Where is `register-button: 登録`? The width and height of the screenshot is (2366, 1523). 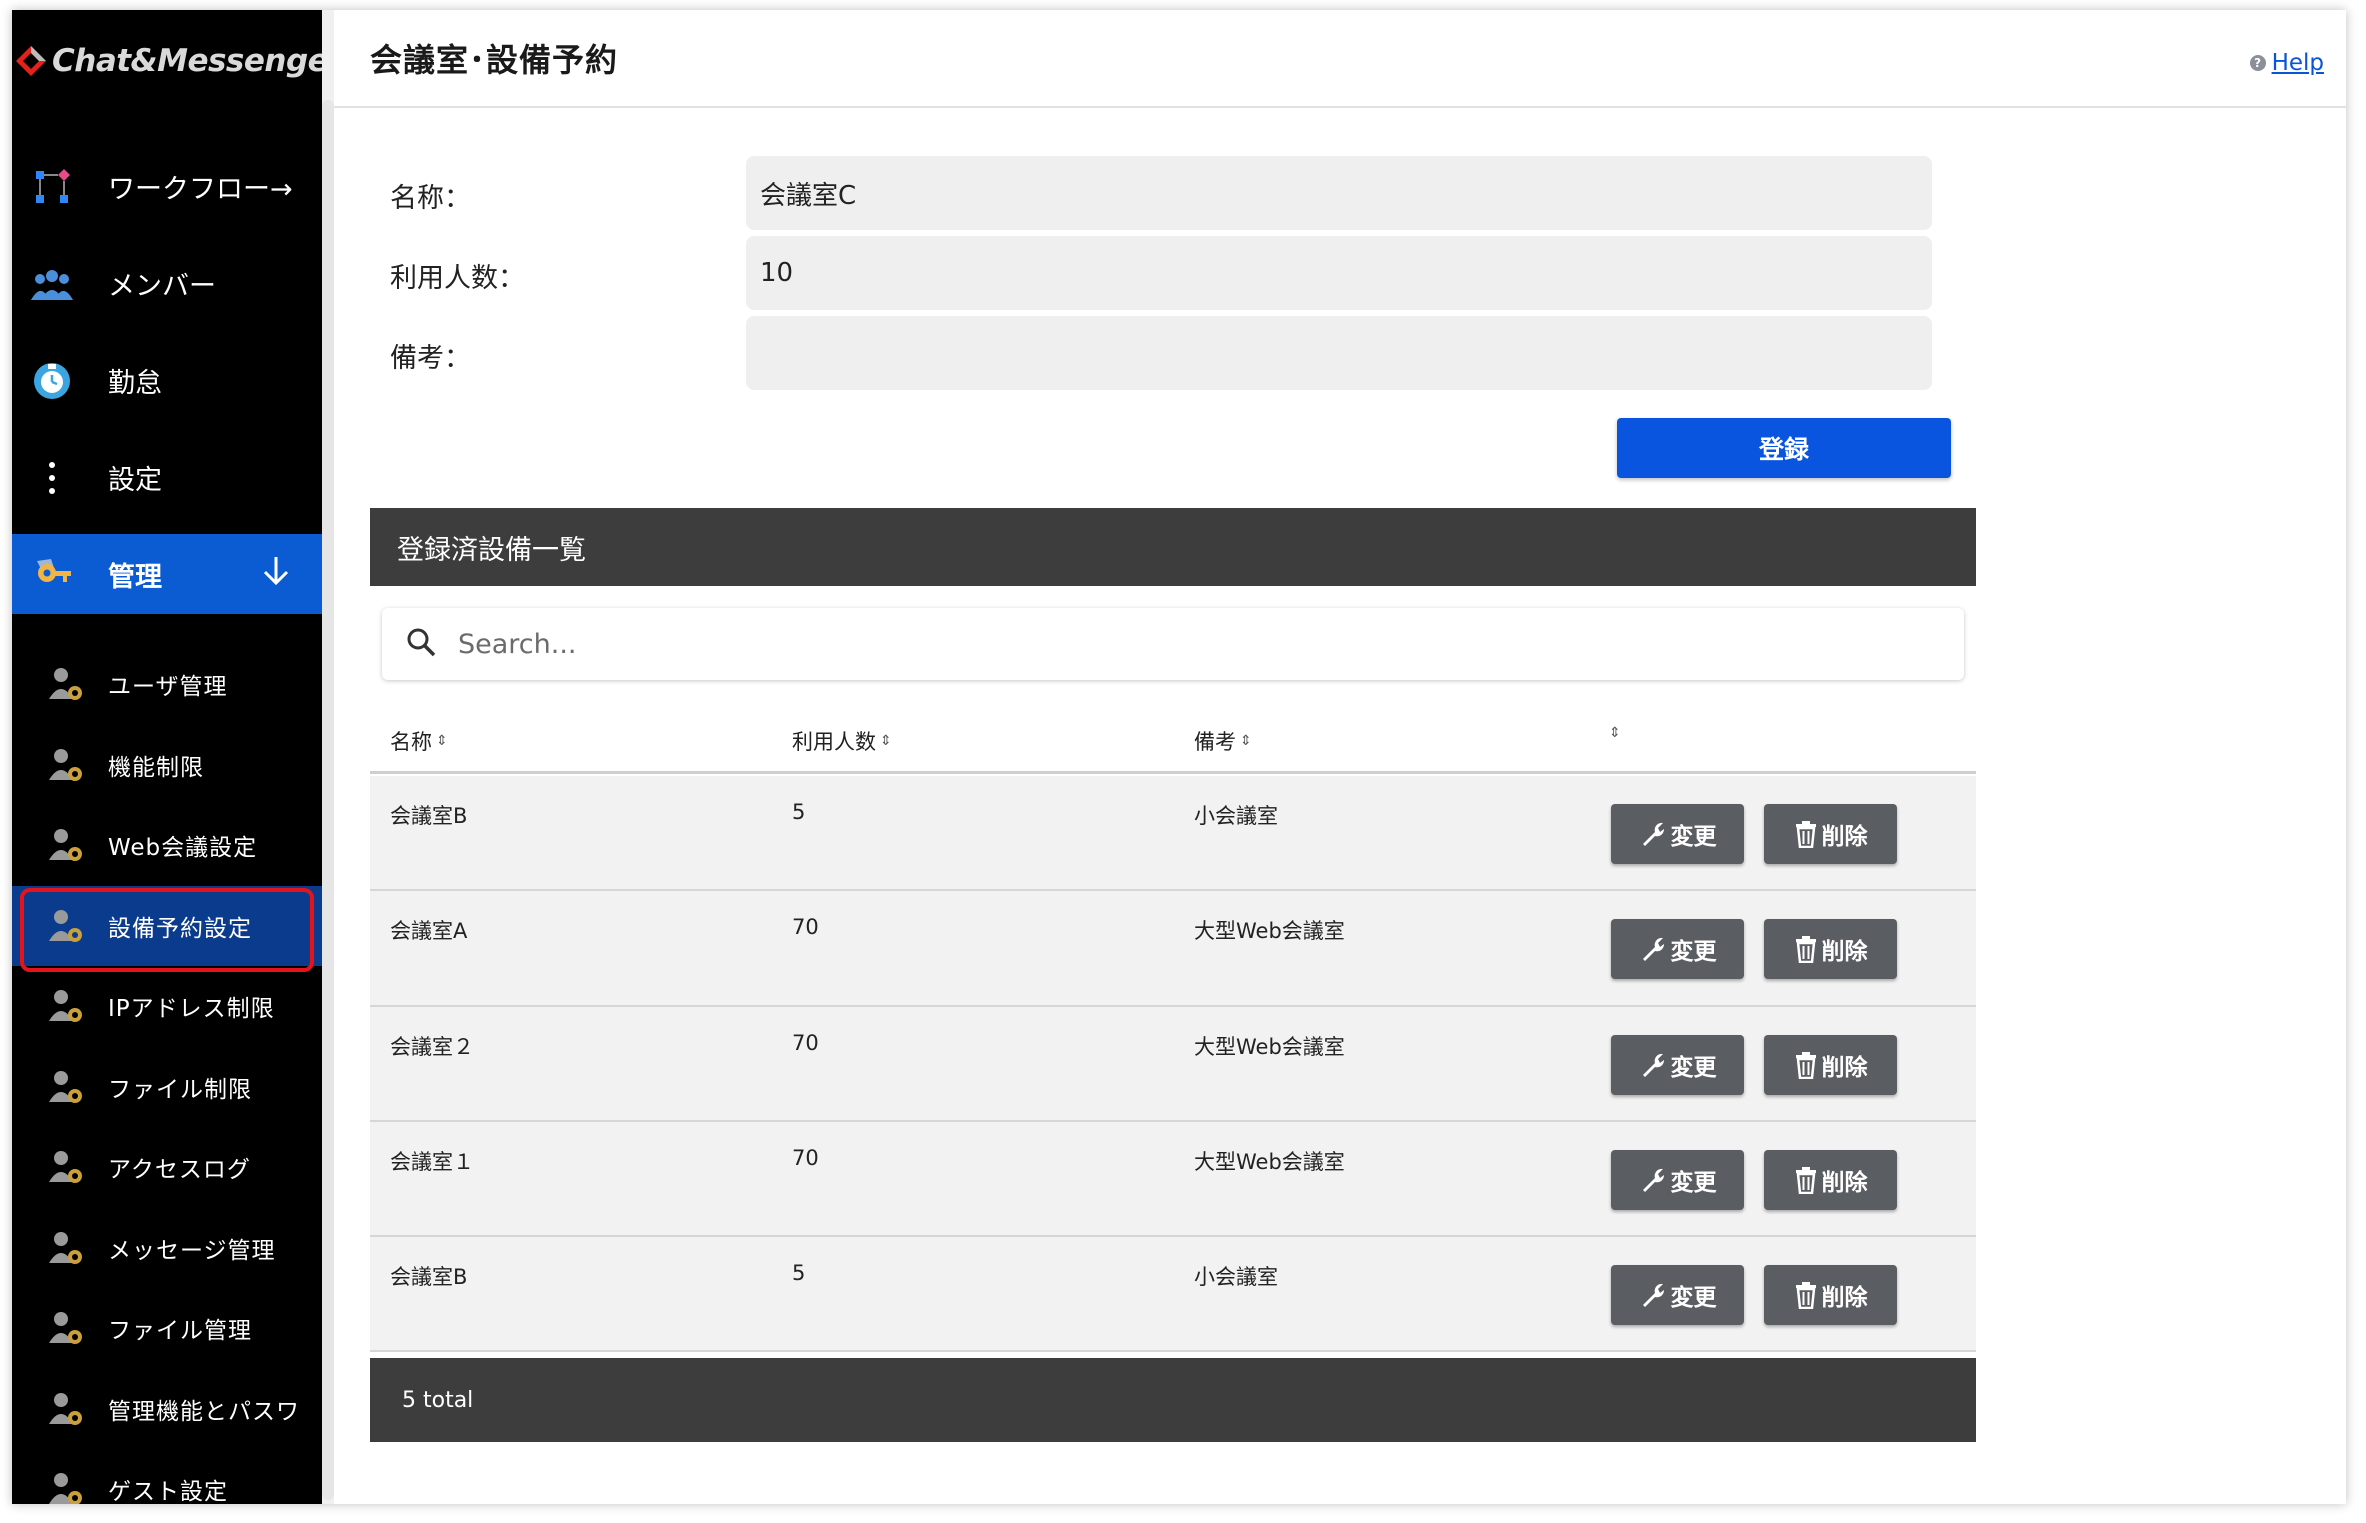 register-button: 登録 is located at coordinates (1784, 448).